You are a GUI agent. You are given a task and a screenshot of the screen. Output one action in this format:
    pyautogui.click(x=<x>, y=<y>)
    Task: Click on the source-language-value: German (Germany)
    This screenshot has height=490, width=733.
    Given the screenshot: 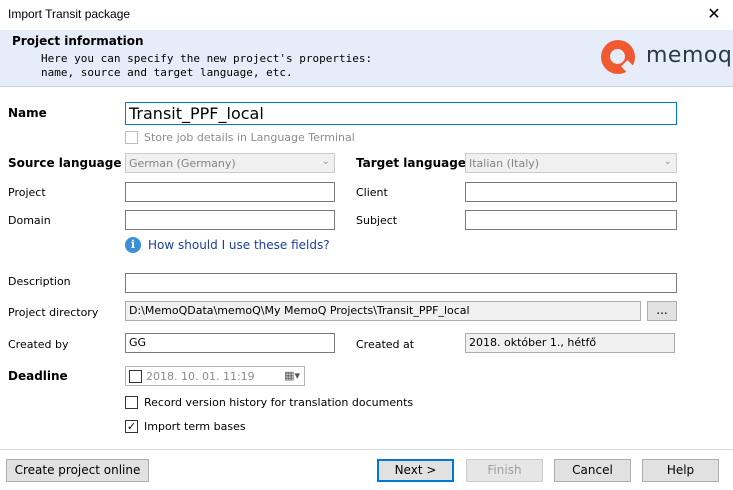 What is the action you would take?
    pyautogui.click(x=182, y=163)
    